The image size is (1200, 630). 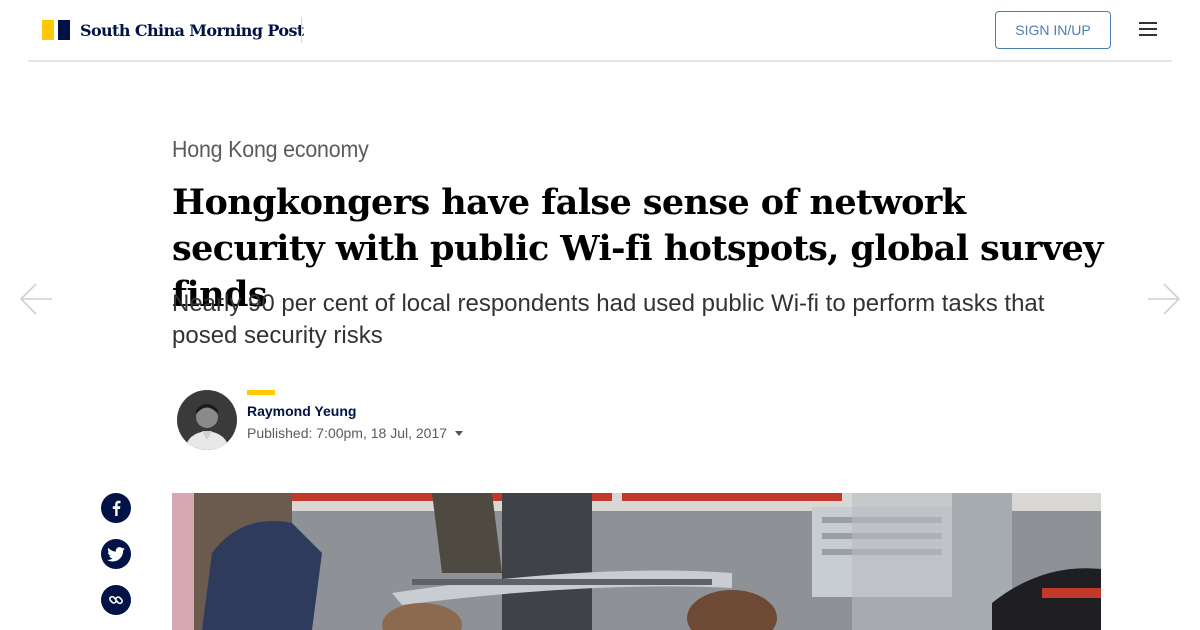 I want to click on arrow-left-icon, so click(x=36, y=299).